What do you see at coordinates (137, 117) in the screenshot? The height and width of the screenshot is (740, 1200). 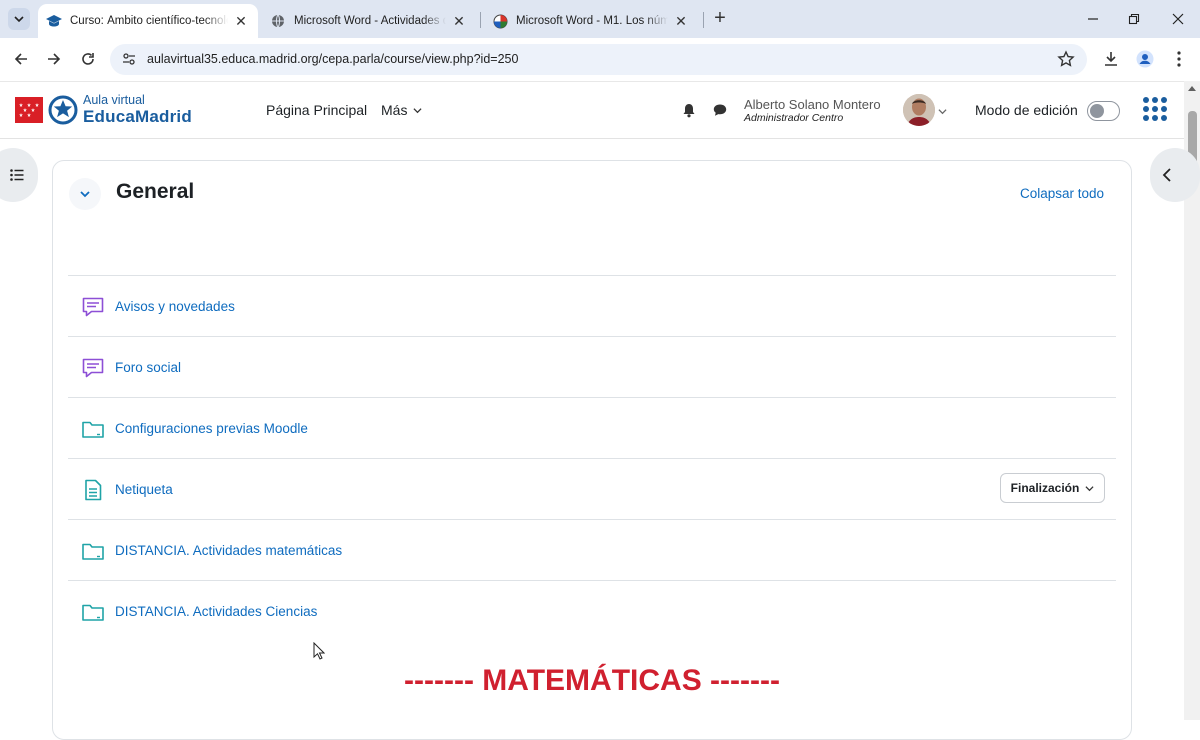 I see `logo-title: EducaMadrid` at bounding box center [137, 117].